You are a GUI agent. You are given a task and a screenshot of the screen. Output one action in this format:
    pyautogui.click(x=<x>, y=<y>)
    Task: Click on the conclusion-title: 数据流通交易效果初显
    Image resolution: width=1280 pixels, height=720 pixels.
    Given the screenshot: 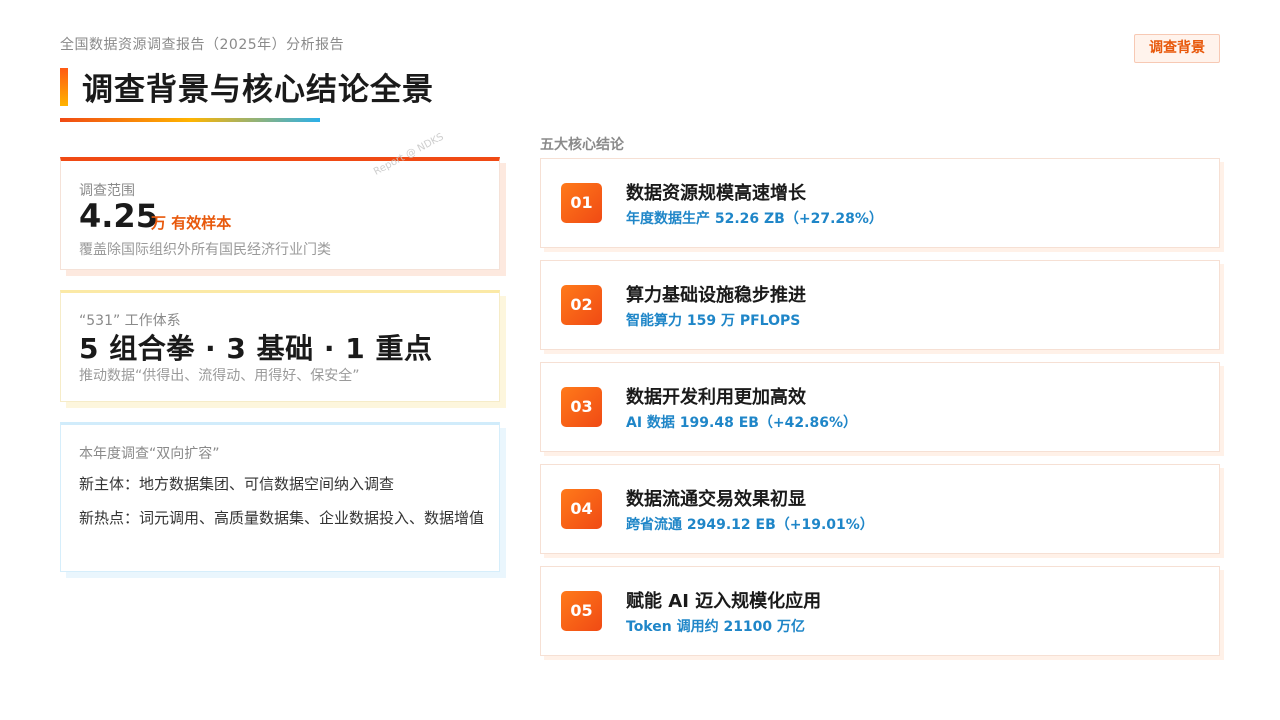 What is the action you would take?
    pyautogui.click(x=716, y=499)
    